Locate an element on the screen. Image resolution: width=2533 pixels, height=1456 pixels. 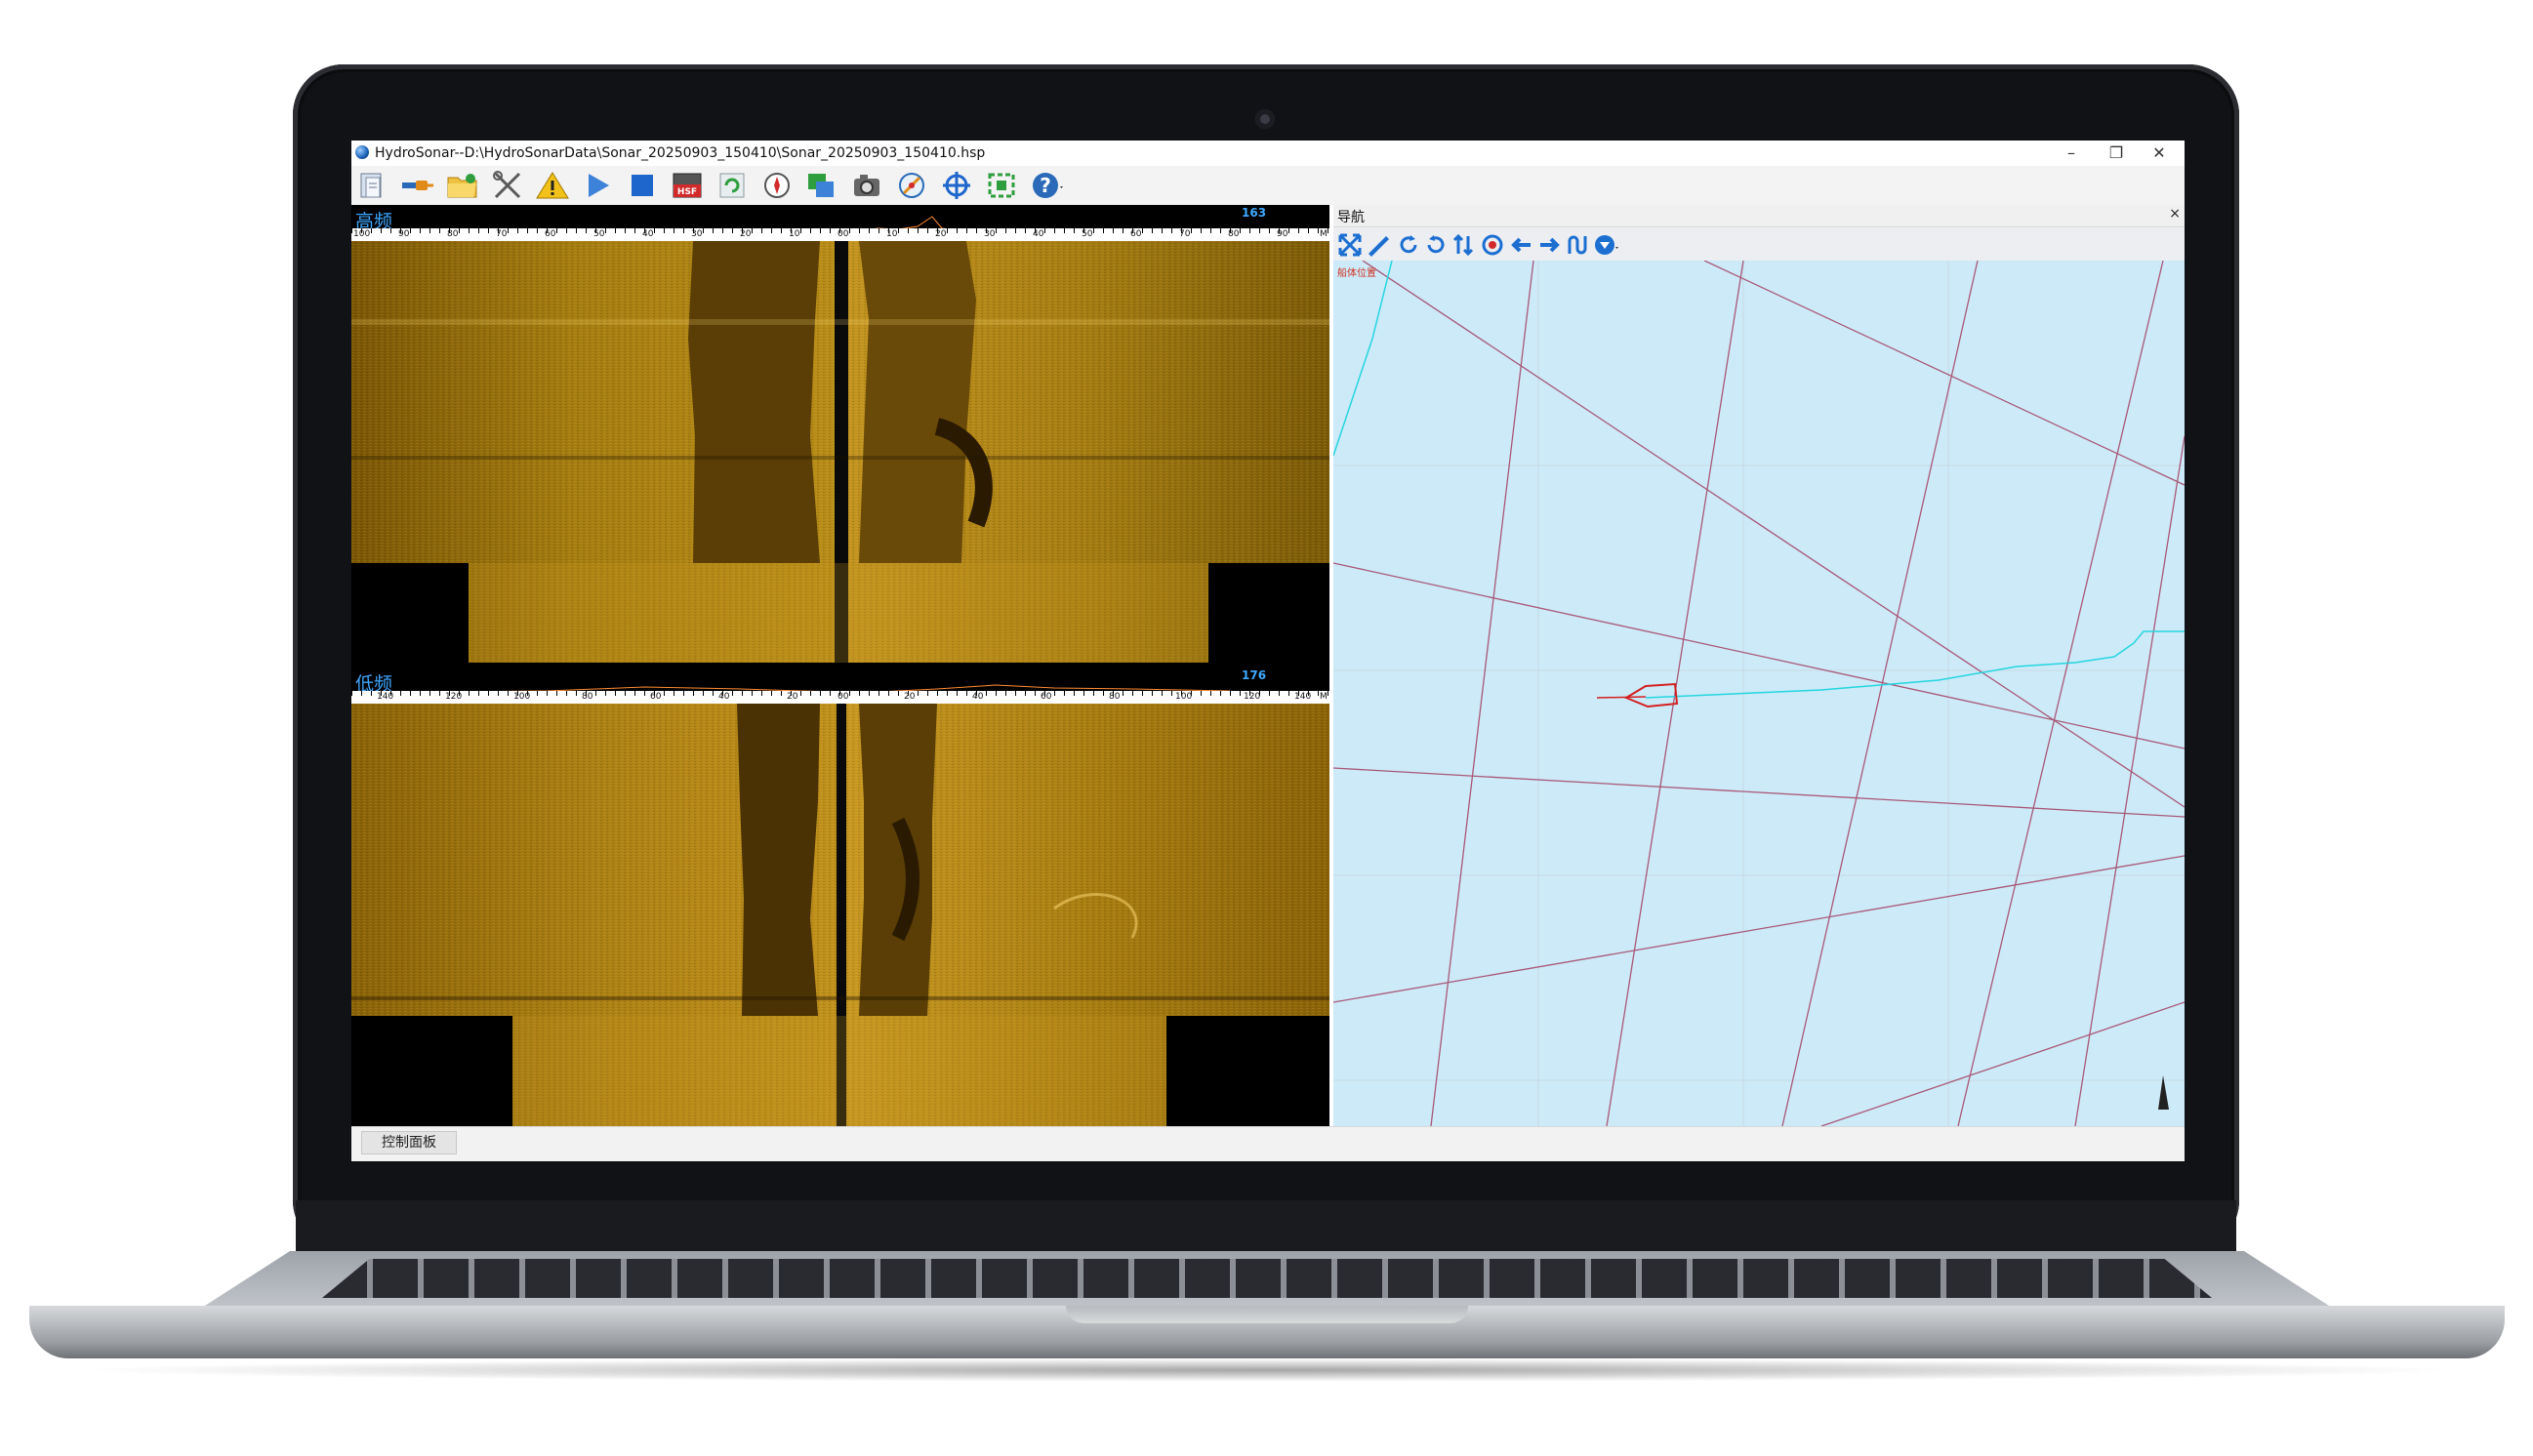
gps-icon is located at coordinates (912, 185).